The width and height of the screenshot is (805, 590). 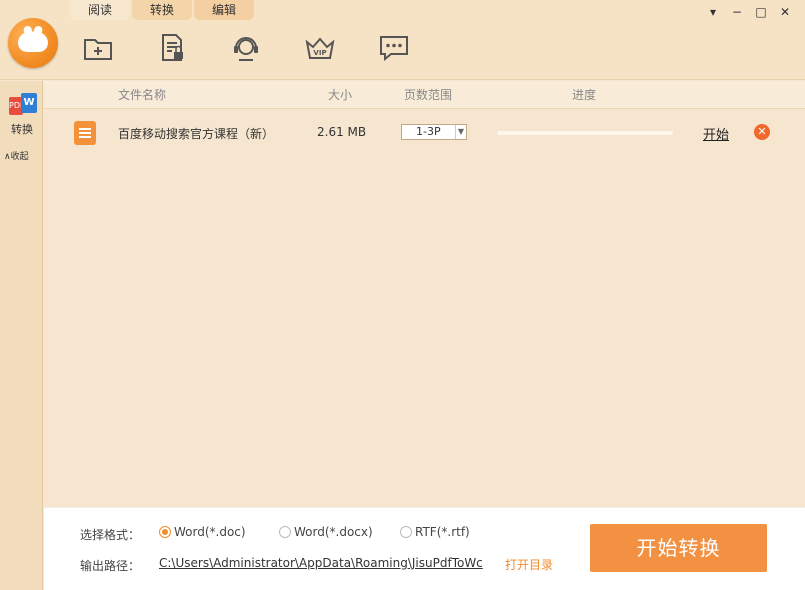 I want to click on tab-convert: 转换, so click(x=162, y=10).